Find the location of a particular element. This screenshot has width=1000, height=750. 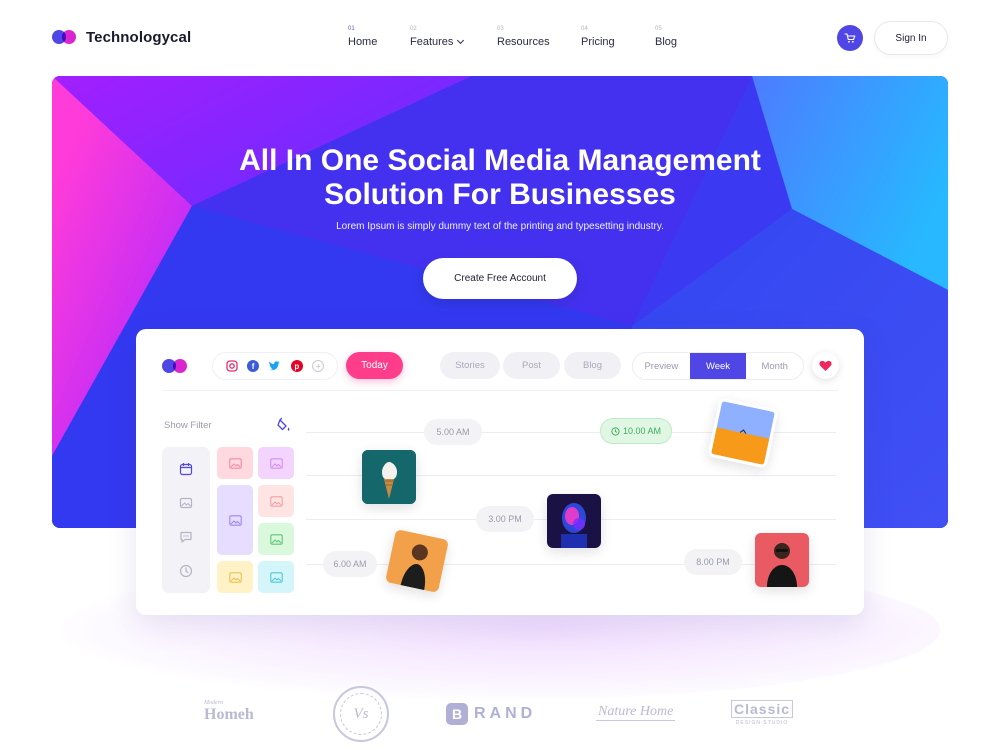

nav-item-number: 01 is located at coordinates (351, 29).